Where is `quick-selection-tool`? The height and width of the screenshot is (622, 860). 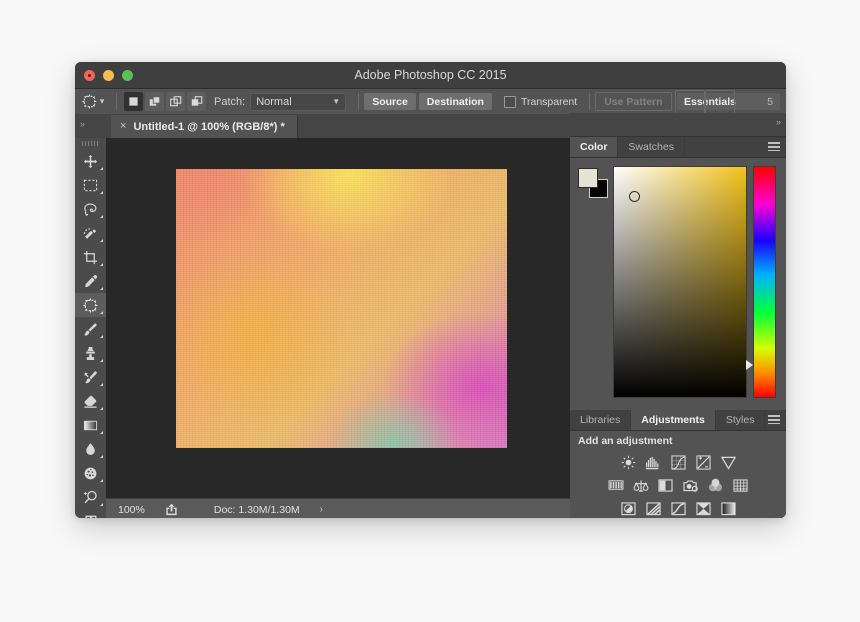
quick-selection-tool is located at coordinates (90, 233).